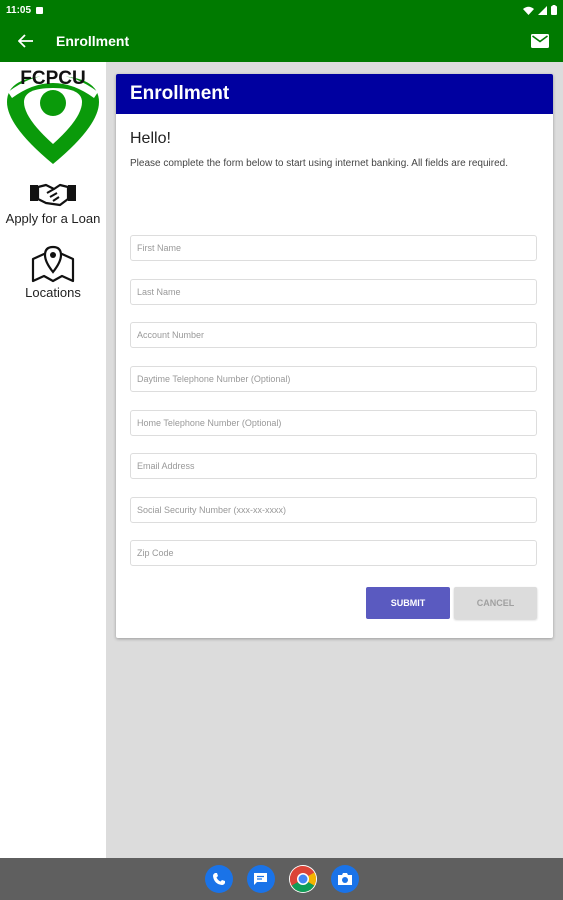 The width and height of the screenshot is (563, 900). I want to click on ssn-field, so click(333, 510).